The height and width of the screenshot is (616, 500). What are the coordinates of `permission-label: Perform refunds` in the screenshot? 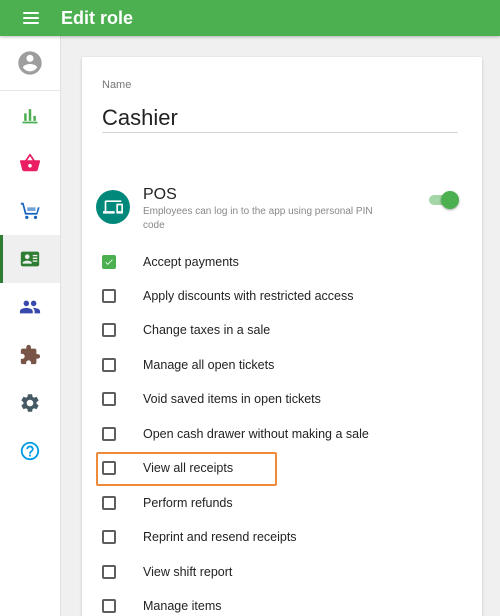 It's located at (188, 503).